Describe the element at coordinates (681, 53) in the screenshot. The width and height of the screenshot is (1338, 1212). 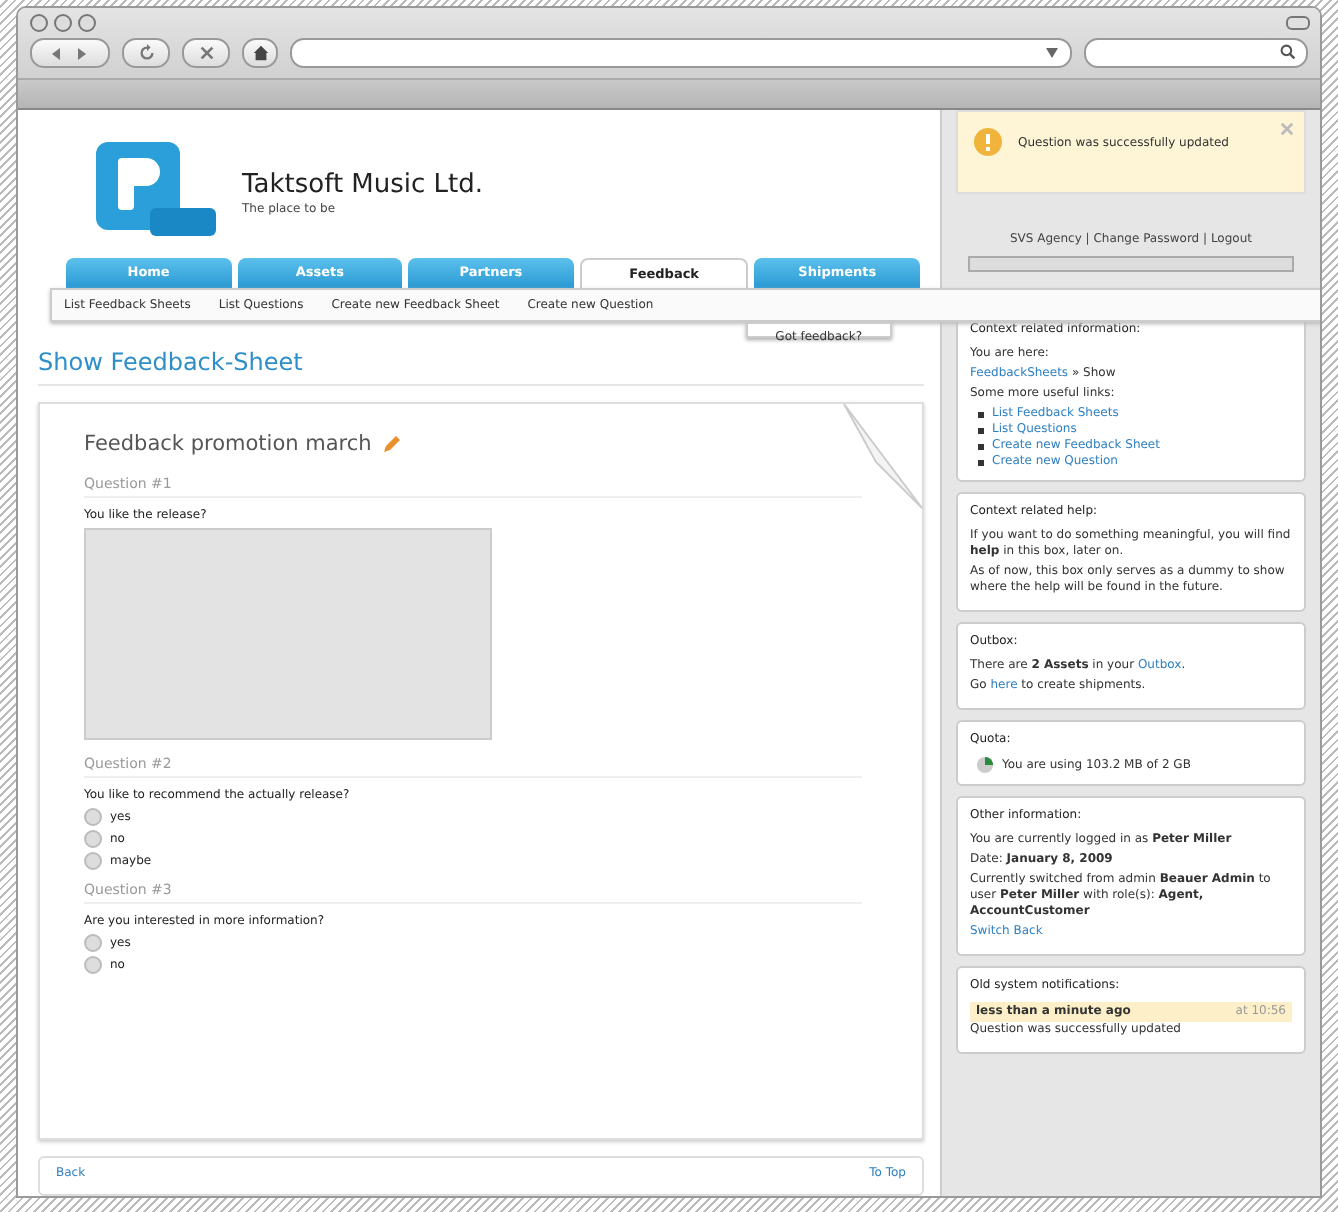
I see `address-field` at that location.